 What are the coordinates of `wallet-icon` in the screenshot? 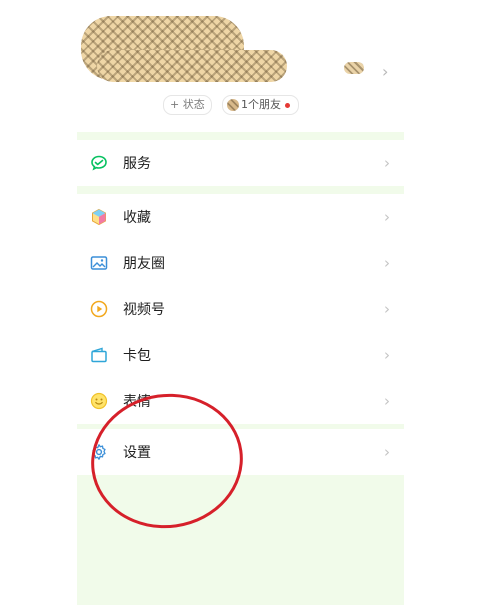 It's located at (99, 355).